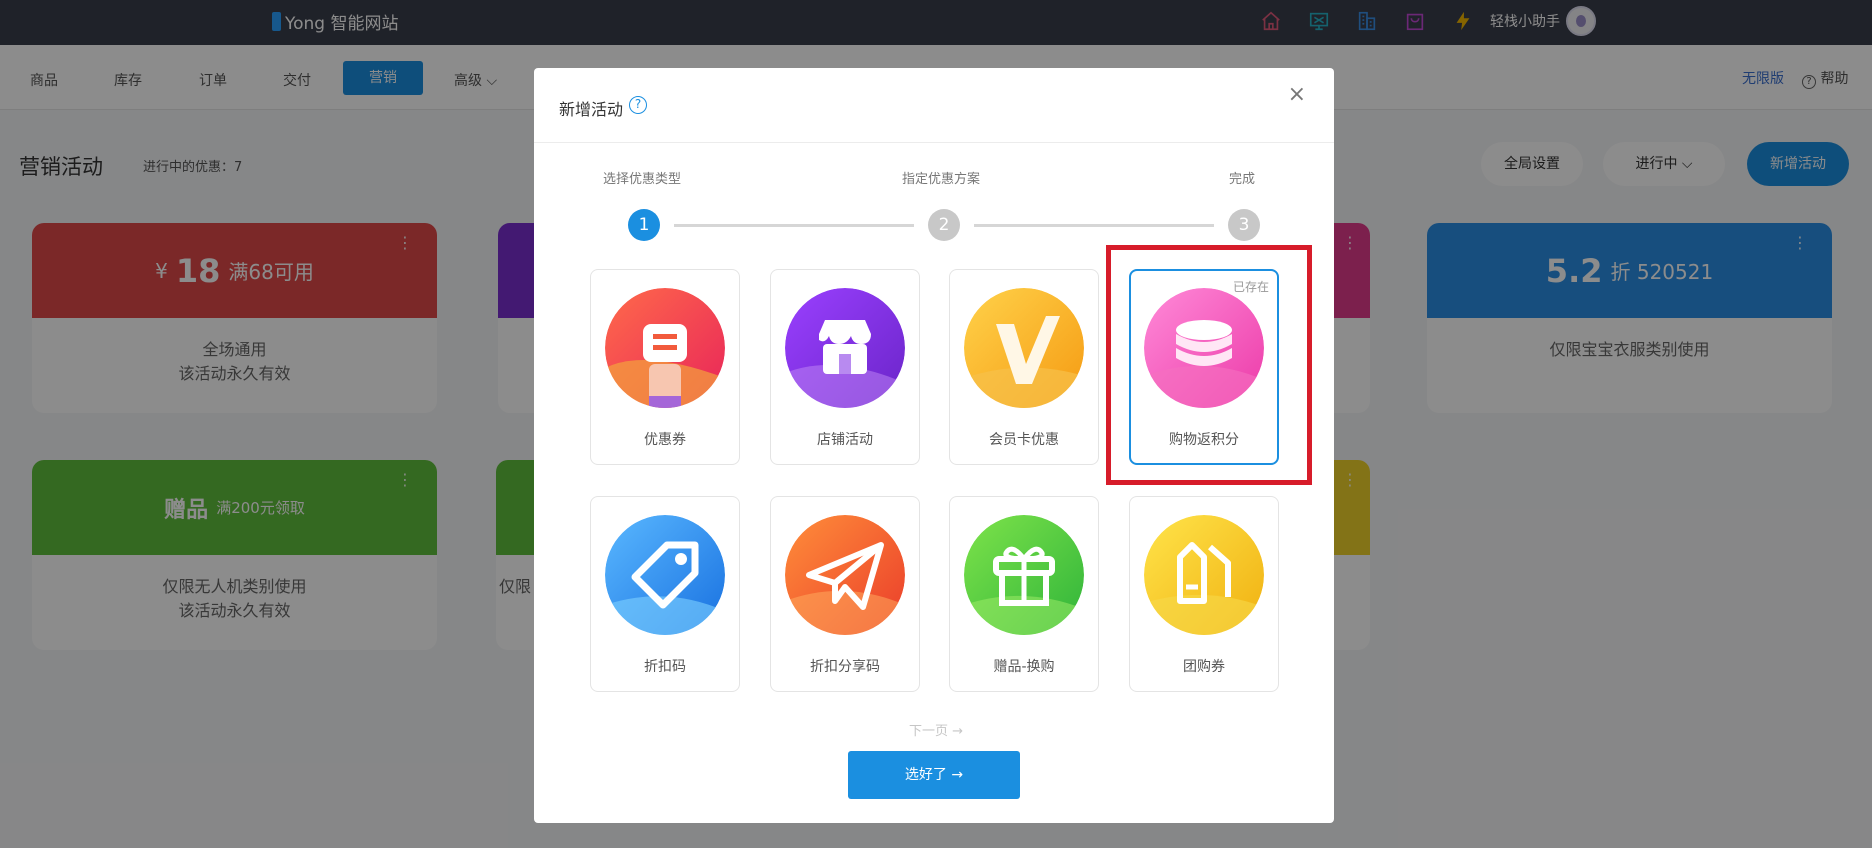  Describe the element at coordinates (845, 667) in the screenshot. I see `option-label: 折扣分享码` at that location.